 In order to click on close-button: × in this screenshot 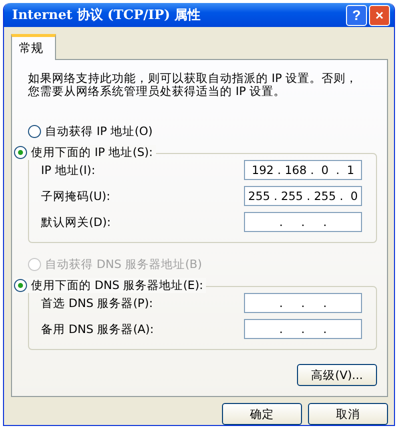, I will do `click(379, 15)`.